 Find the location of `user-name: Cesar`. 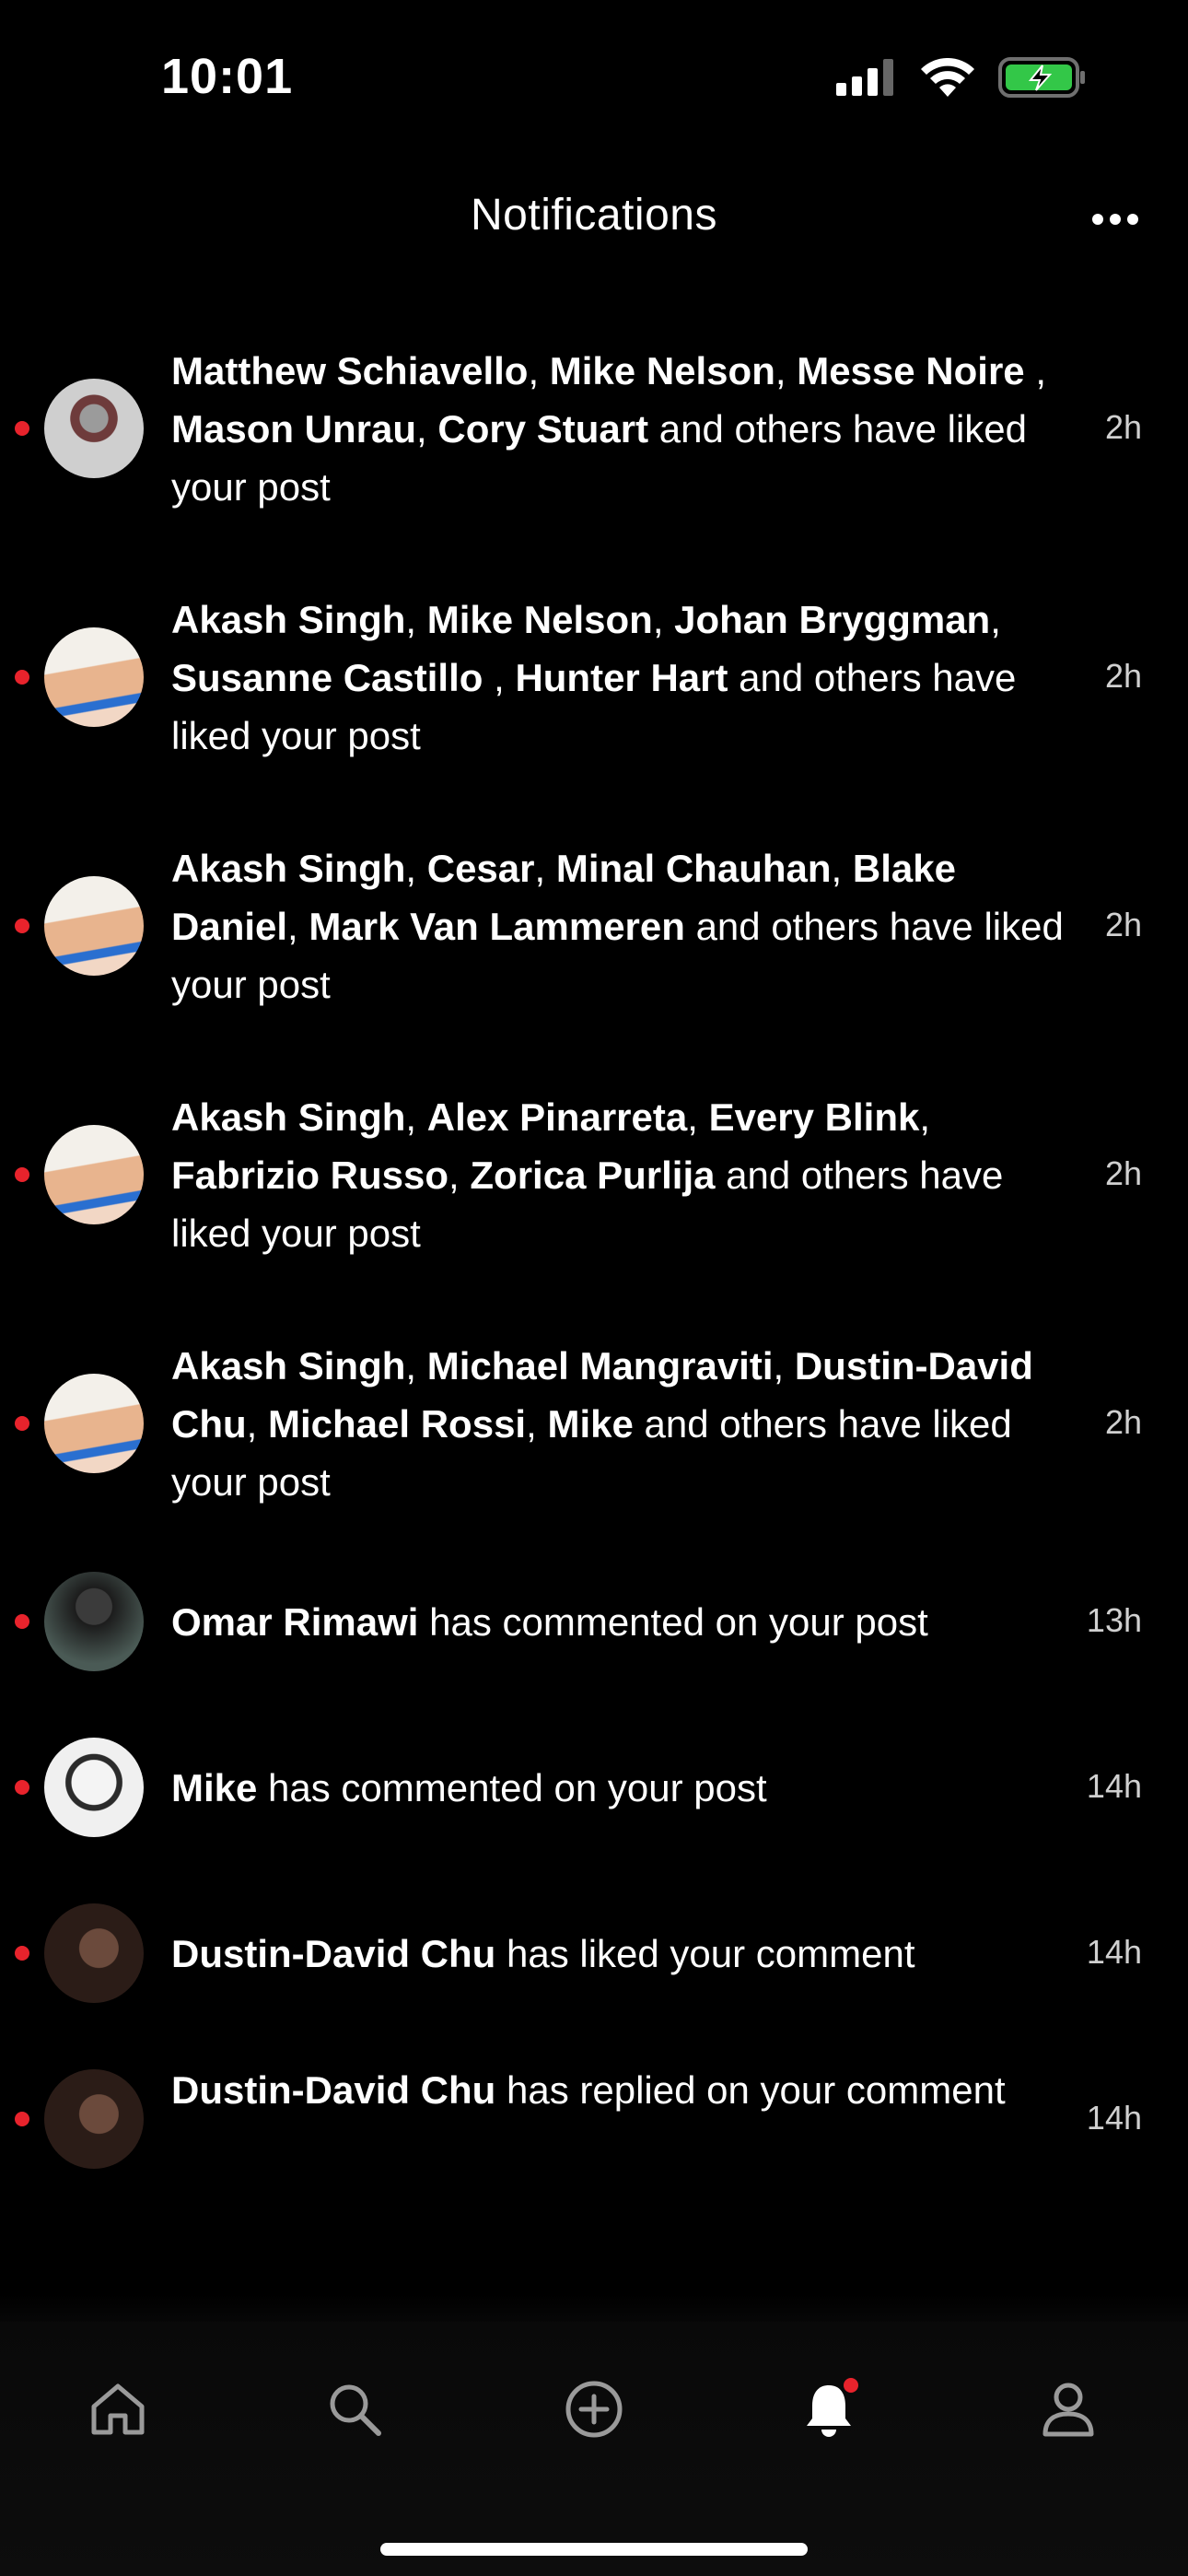

user-name: Cesar is located at coordinates (481, 868).